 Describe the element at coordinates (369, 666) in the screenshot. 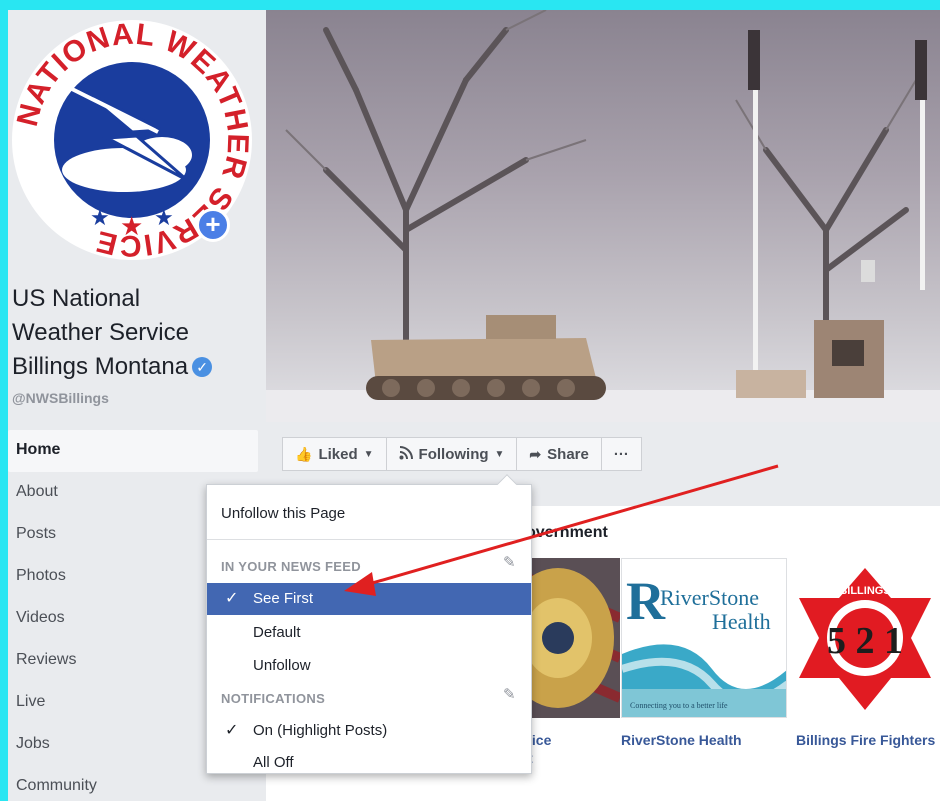

I see `unfollow-option: Unfollow` at that location.